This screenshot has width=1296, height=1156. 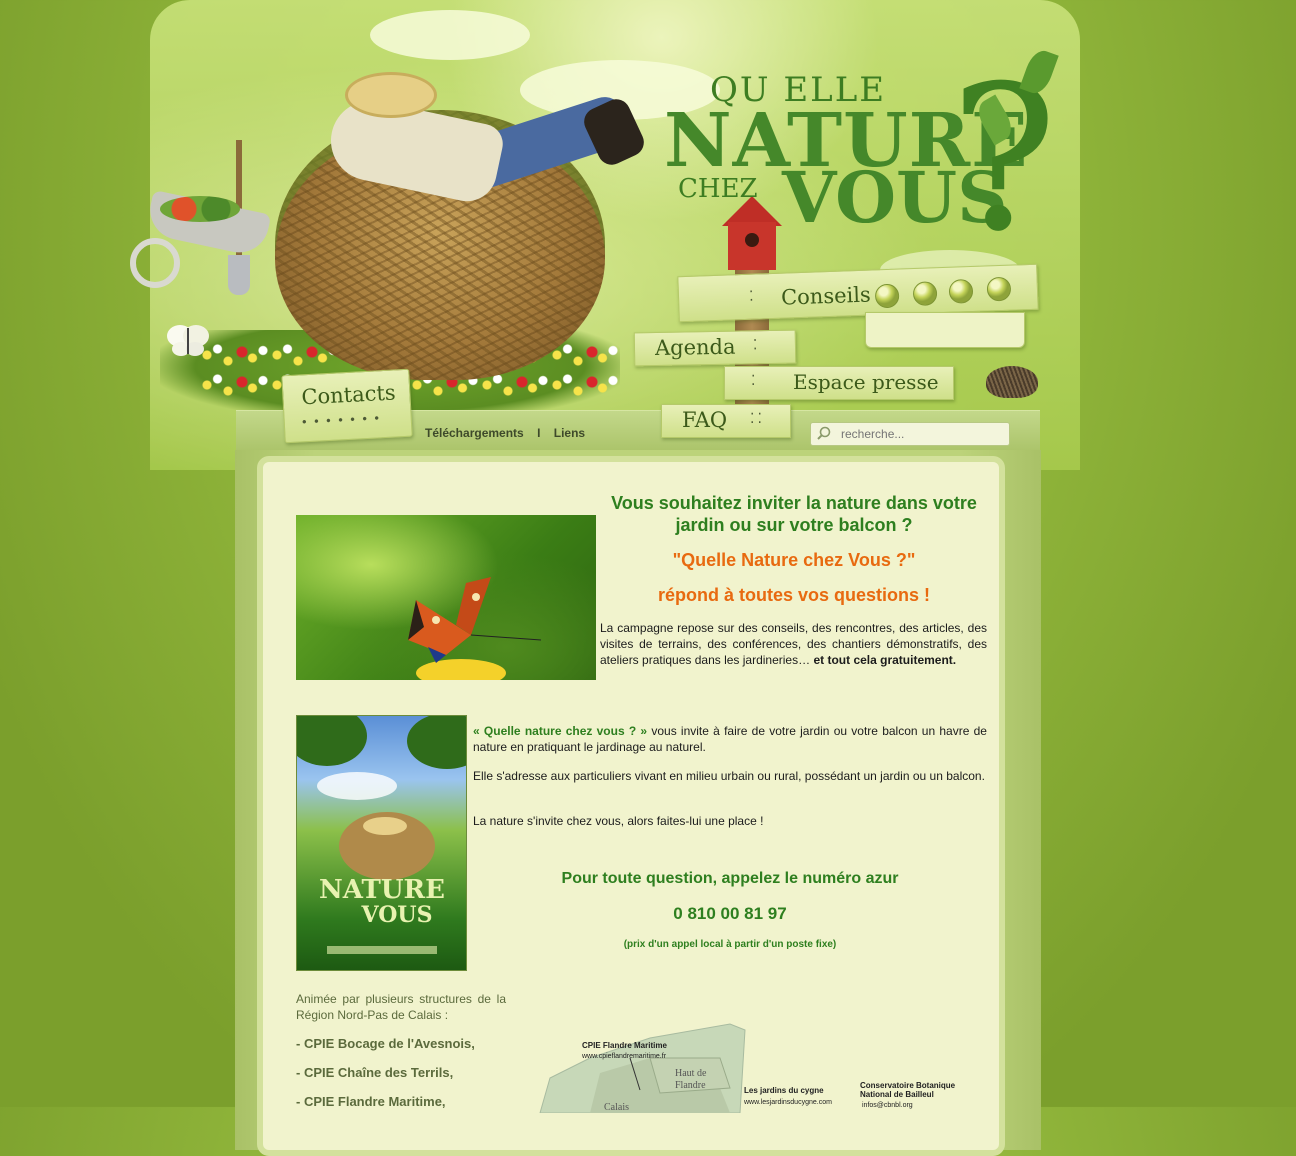 What do you see at coordinates (381, 835) in the screenshot?
I see `poster-art: NATURE VOUS` at bounding box center [381, 835].